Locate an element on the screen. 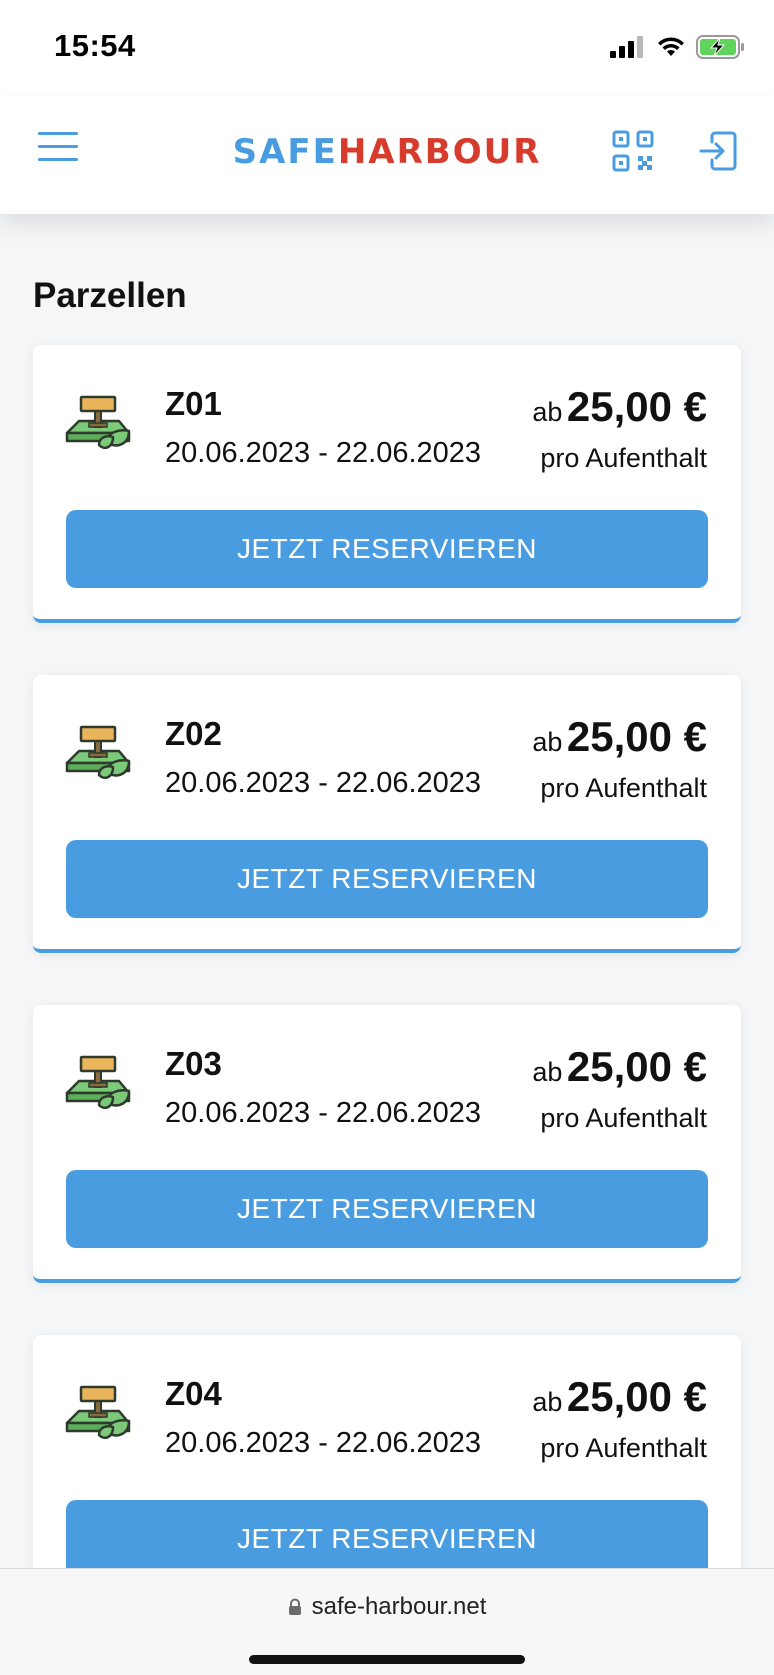 This screenshot has width=774, height=1675. brand-logo: SAFEHARBOUR is located at coordinates (387, 152).